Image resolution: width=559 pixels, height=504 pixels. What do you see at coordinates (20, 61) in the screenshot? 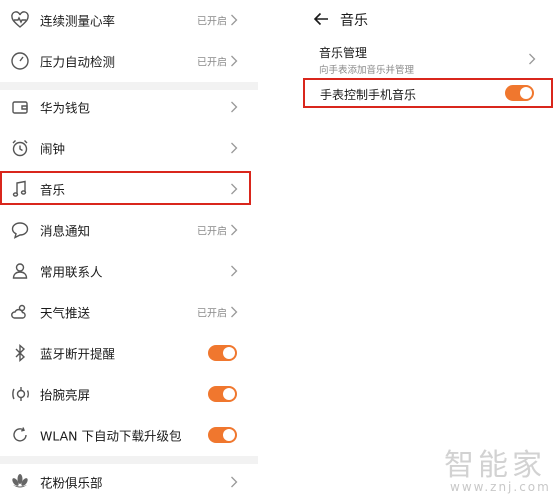
I see `gauge-icon` at bounding box center [20, 61].